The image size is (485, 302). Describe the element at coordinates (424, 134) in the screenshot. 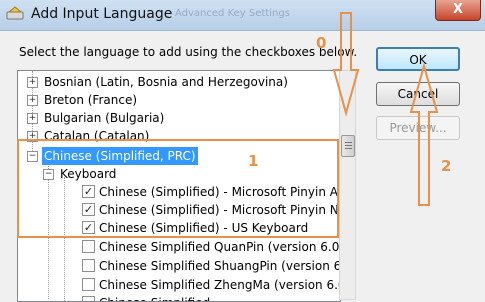

I see `annotation-arrow-up-icon` at that location.